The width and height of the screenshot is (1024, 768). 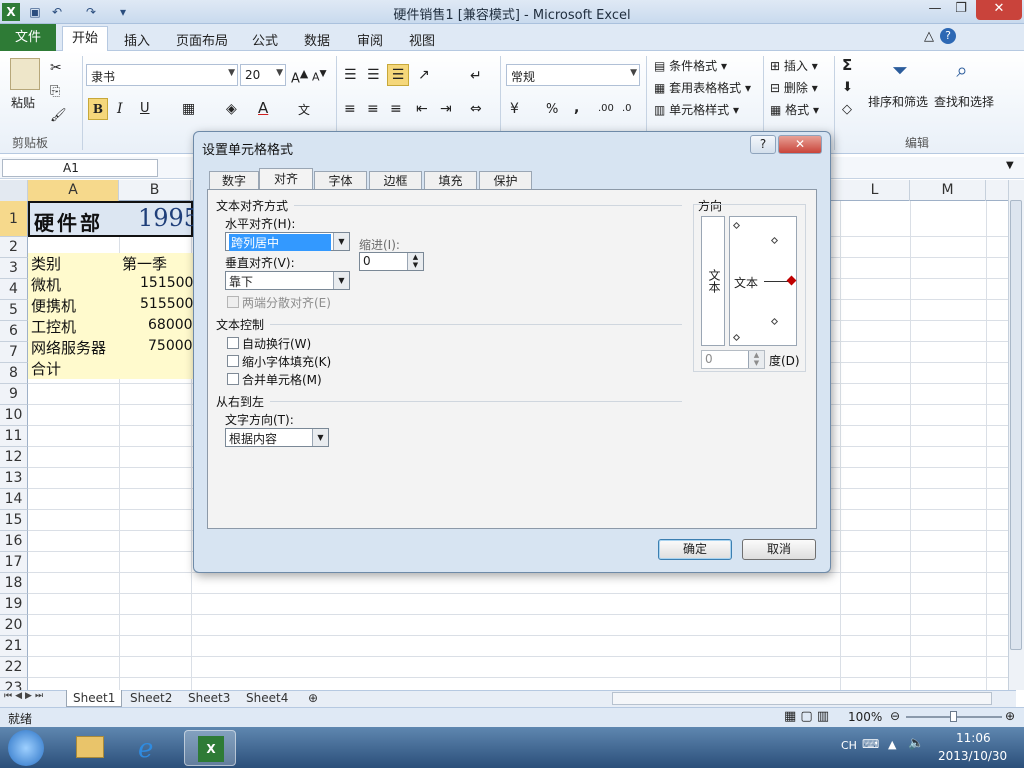 What do you see at coordinates (763, 144) in the screenshot?
I see `dialog-help-button: ?` at bounding box center [763, 144].